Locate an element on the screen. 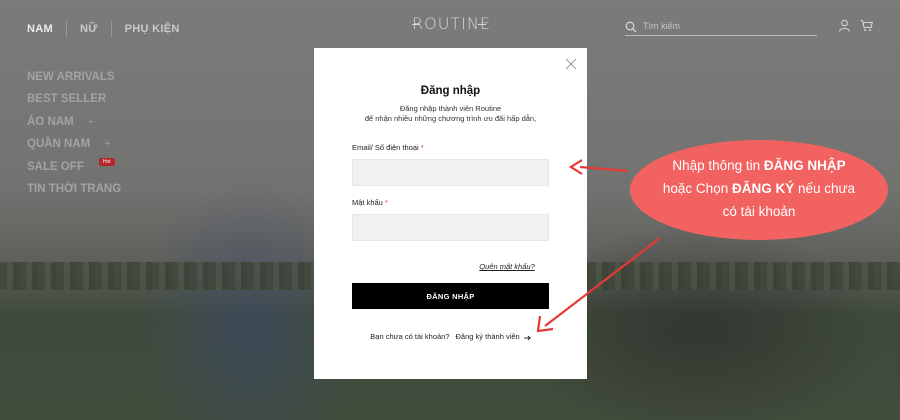  no-account-text: Bạn chưa có tài khoản? is located at coordinates (410, 336).